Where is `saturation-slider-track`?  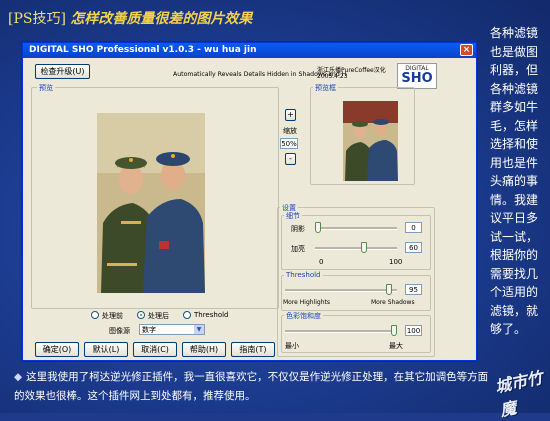 saturation-slider-track is located at coordinates (341, 331).